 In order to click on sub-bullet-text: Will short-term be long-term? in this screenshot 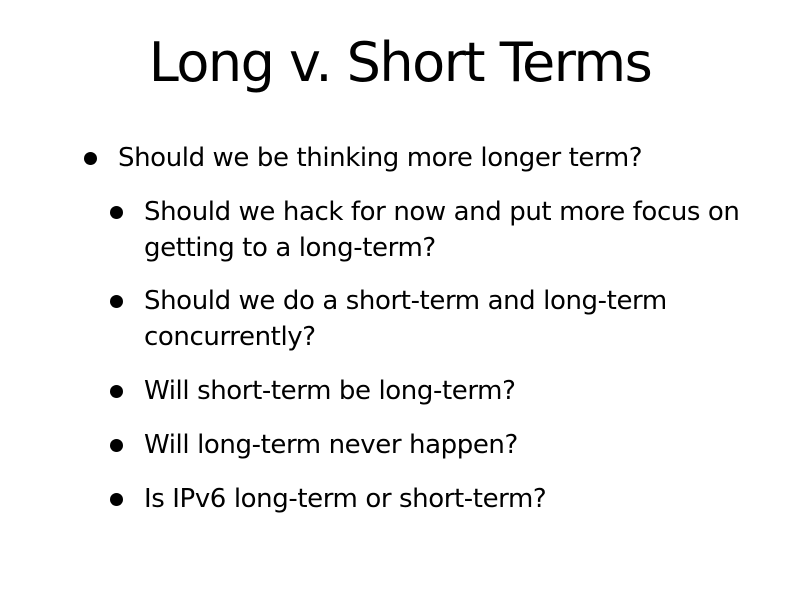, I will do `click(330, 391)`.